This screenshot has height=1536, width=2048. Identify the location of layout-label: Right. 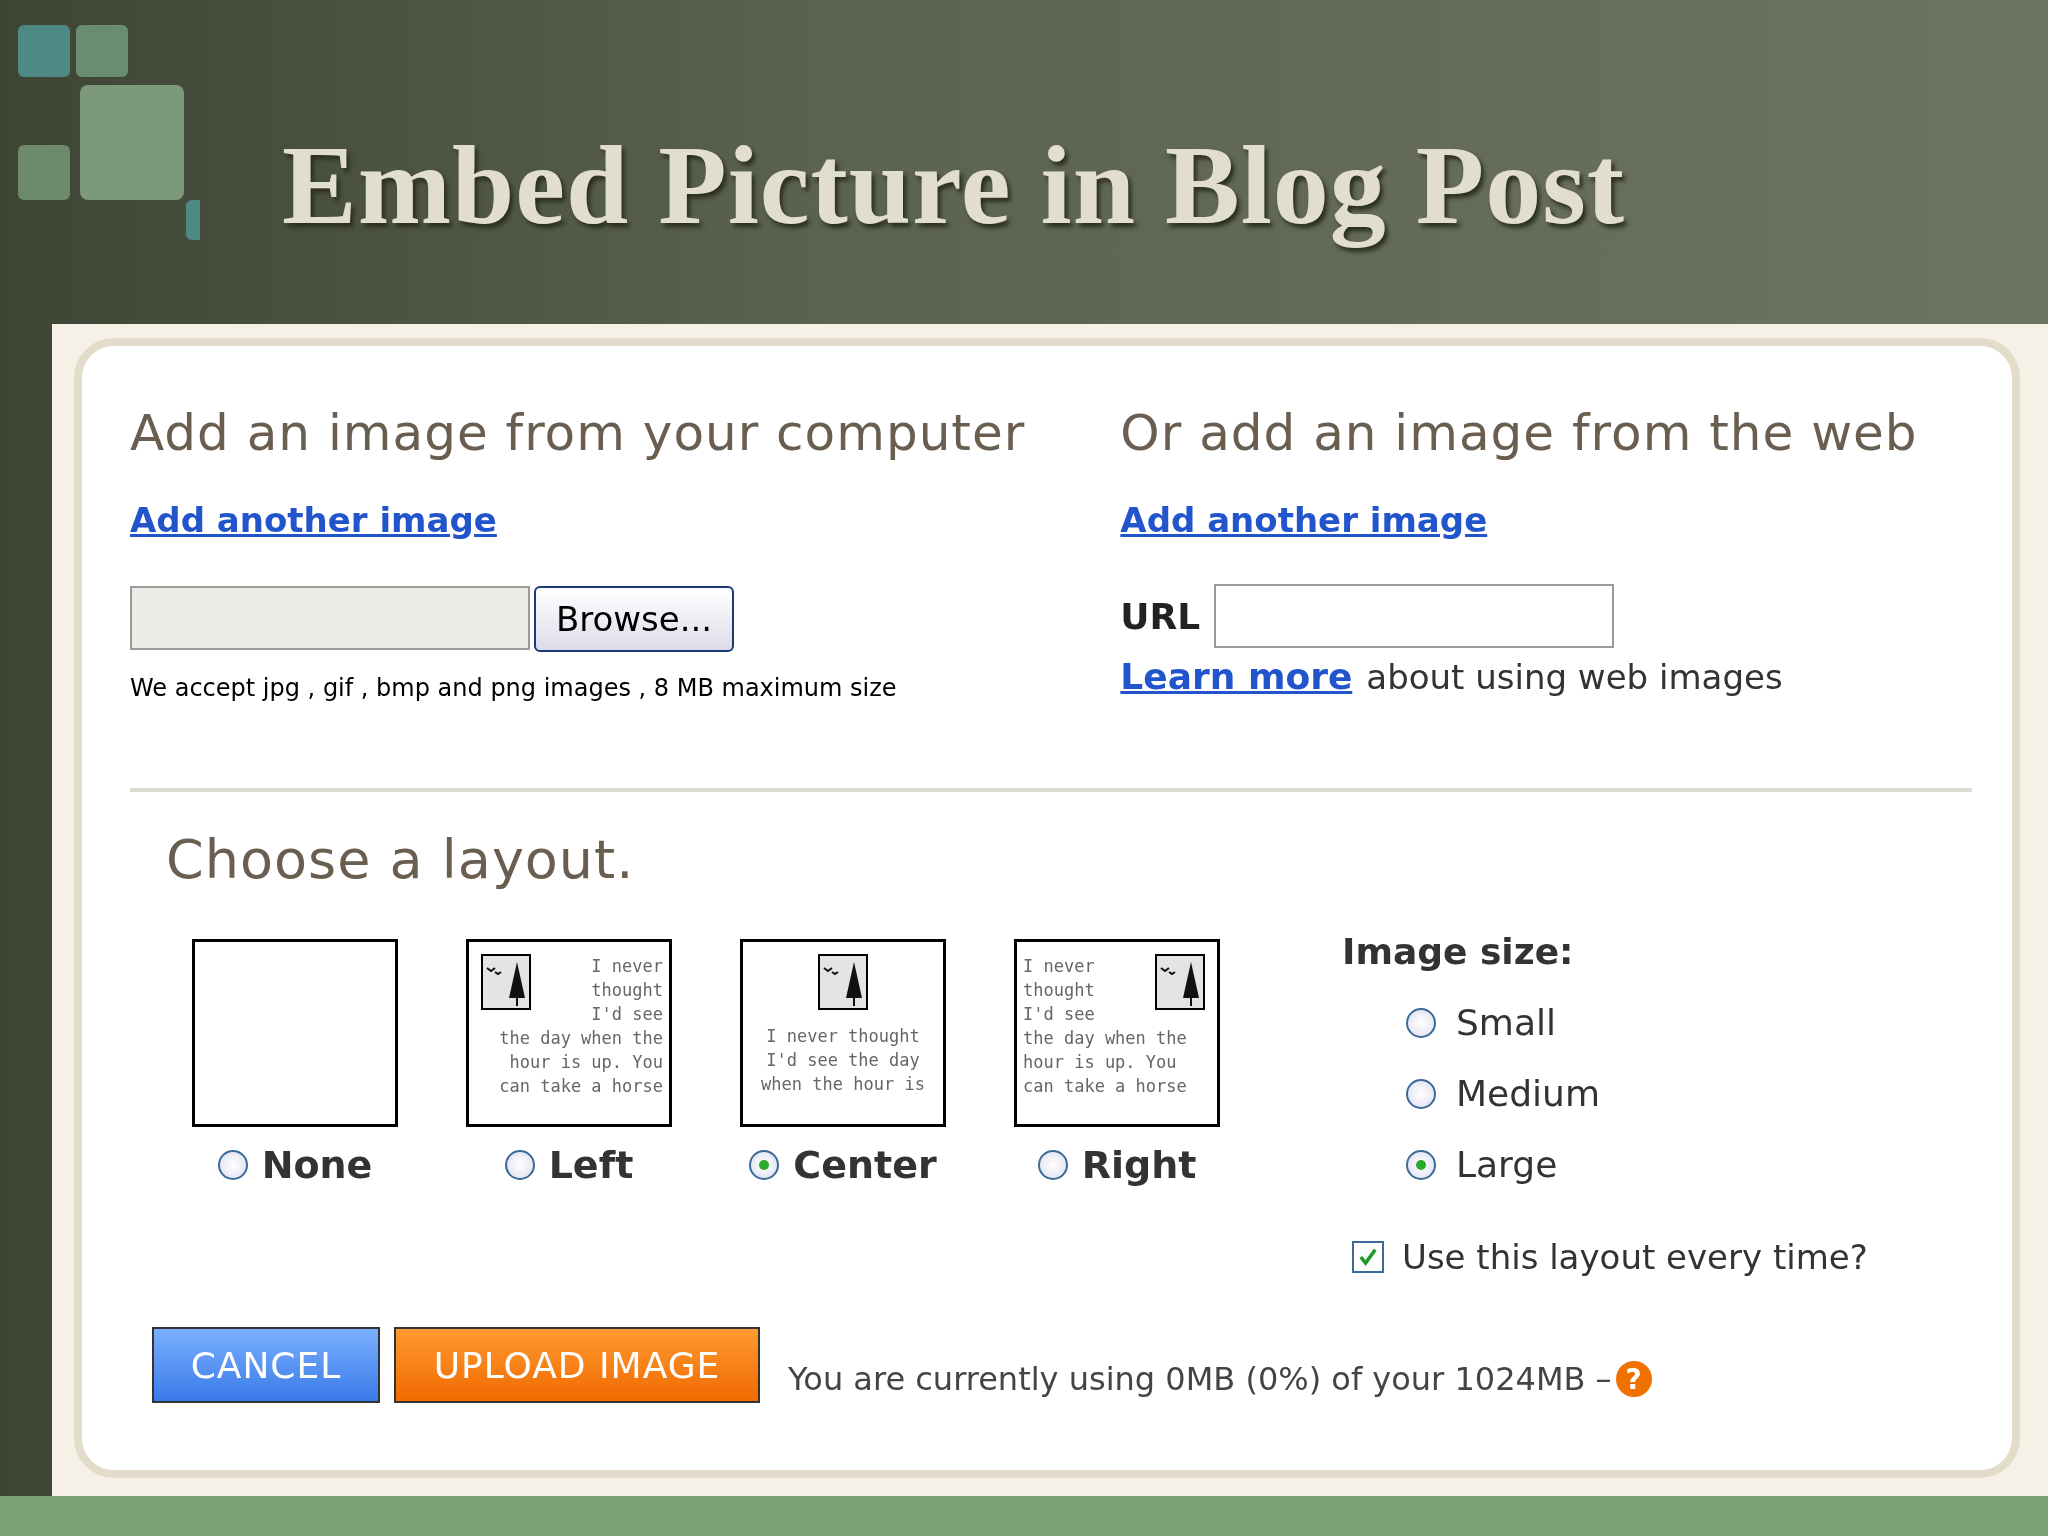
(1139, 1165).